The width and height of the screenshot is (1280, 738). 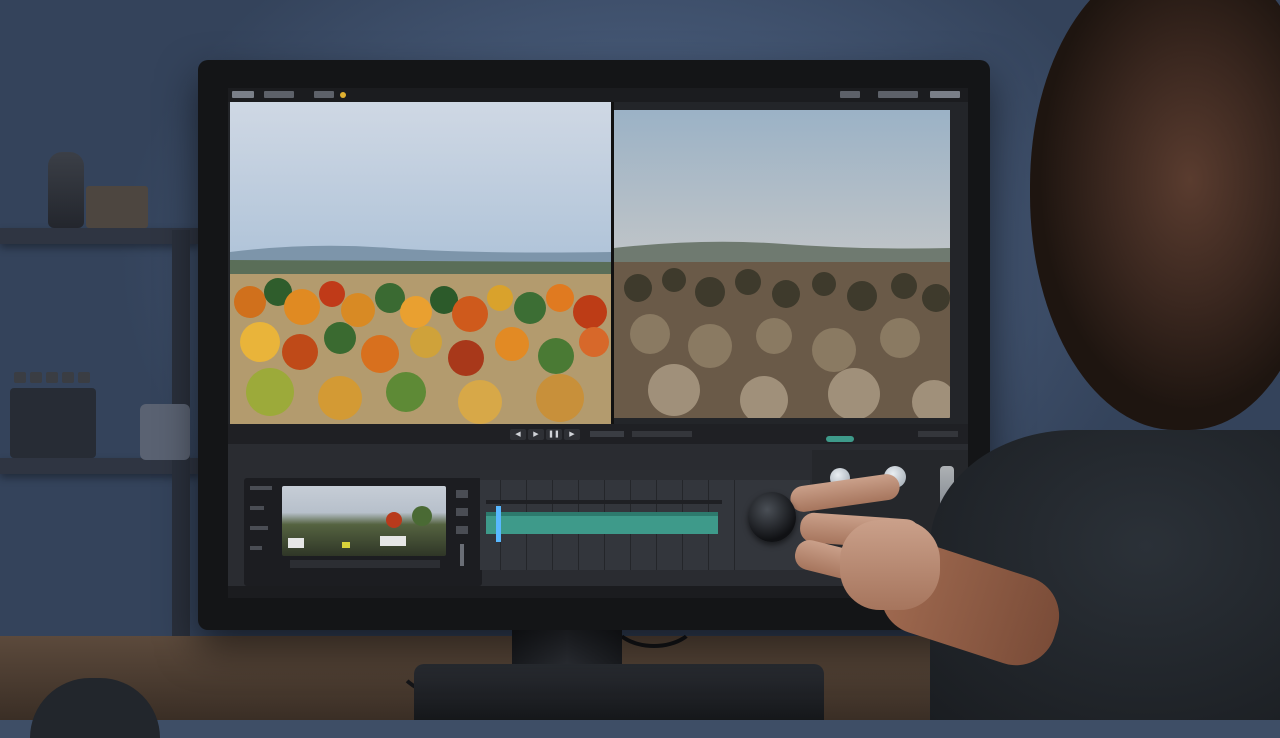 I want to click on next-frame-button: ▶, so click(x=572, y=434).